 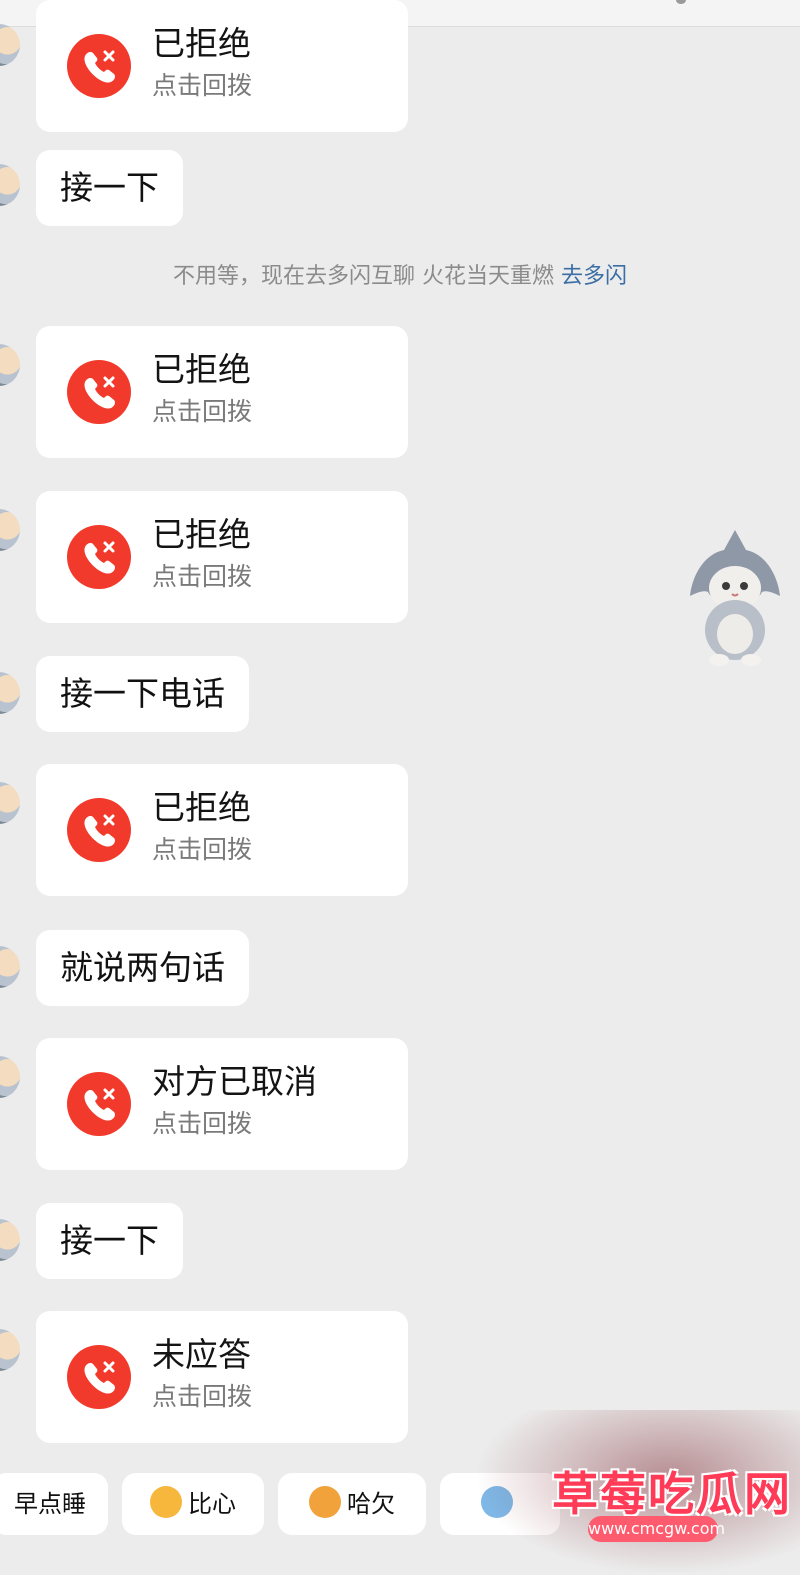 What do you see at coordinates (371, 1504) in the screenshot?
I see `chip-label: 哈欠` at bounding box center [371, 1504].